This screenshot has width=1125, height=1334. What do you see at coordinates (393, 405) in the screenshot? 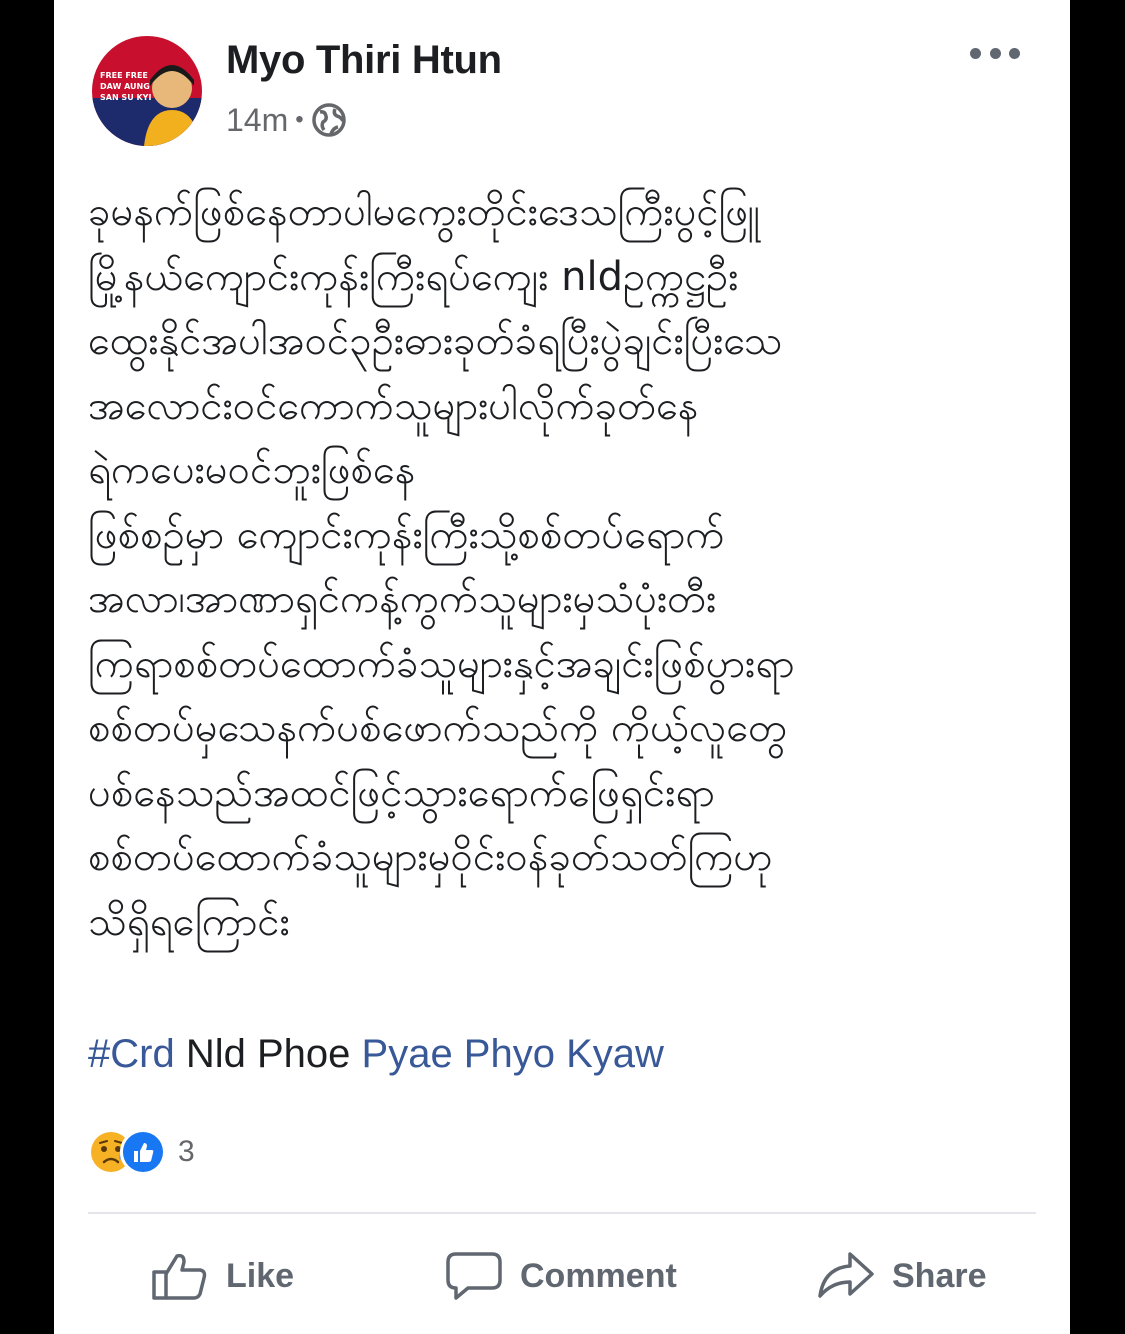
I see `post-body-line: အလောင်းဝင်ကောက်သူများပါလိုက်ခုတ်နေ` at bounding box center [393, 405].